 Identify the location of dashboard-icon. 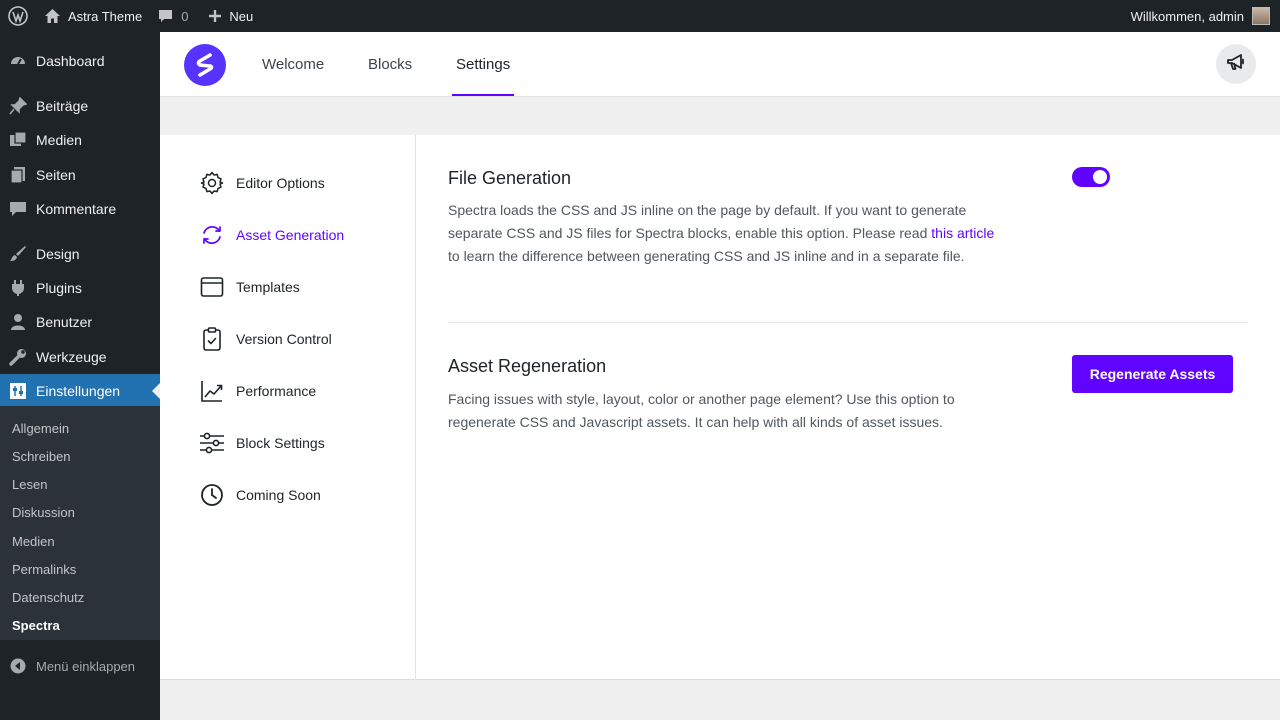
(18, 61).